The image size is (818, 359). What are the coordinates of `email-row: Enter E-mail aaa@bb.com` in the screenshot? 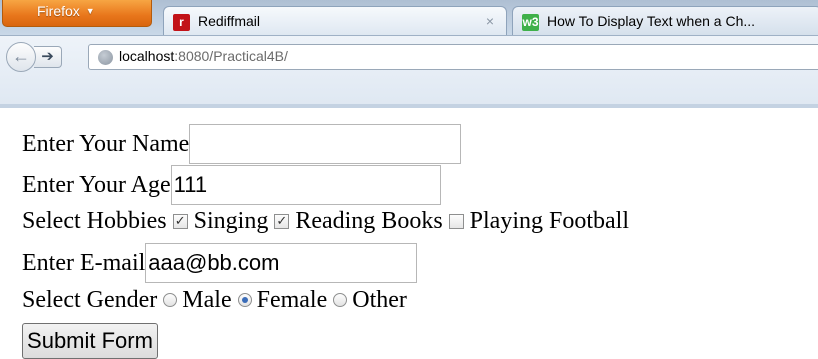 It's located at (220, 263).